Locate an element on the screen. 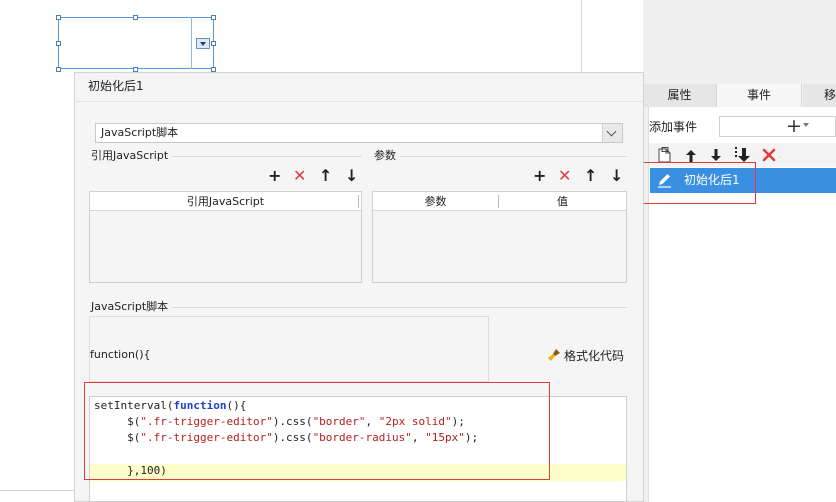  ref-js-column-header: 引用JavaScript is located at coordinates (225, 201).